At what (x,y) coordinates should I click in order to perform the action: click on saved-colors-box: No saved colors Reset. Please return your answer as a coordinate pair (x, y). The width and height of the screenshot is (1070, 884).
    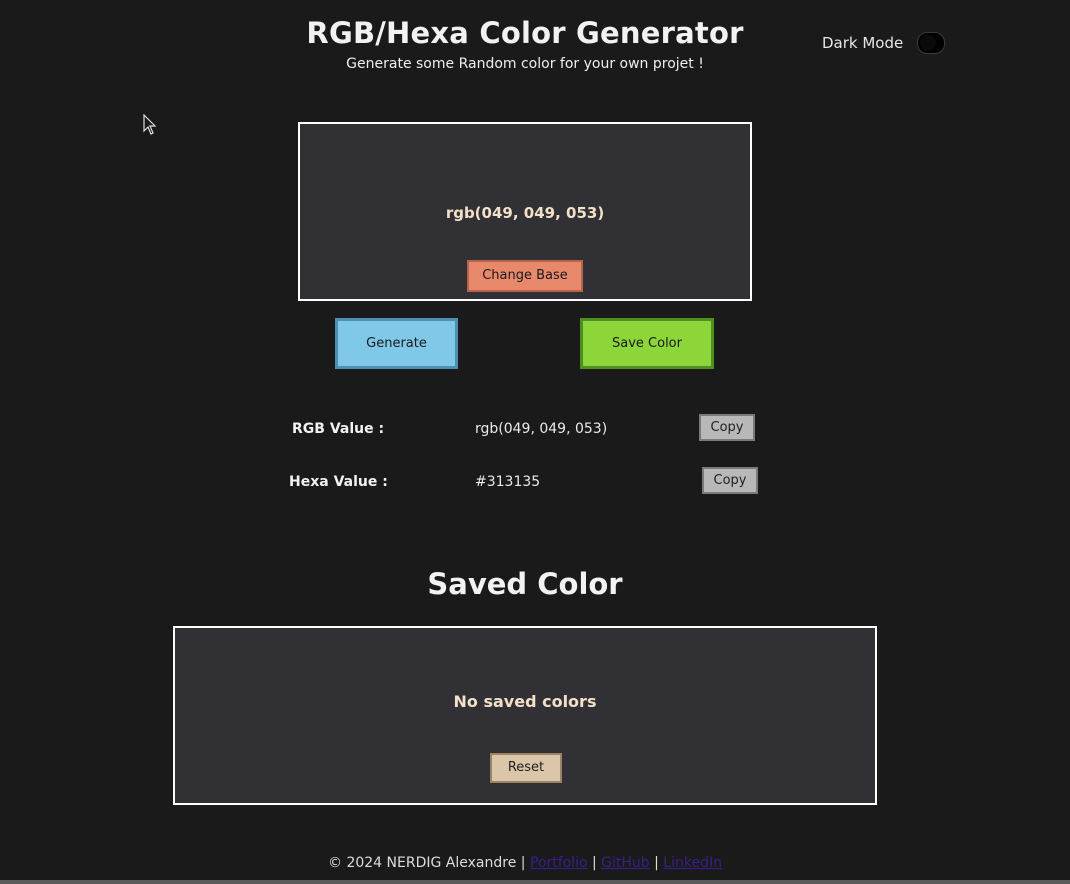
    Looking at the image, I should click on (525, 715).